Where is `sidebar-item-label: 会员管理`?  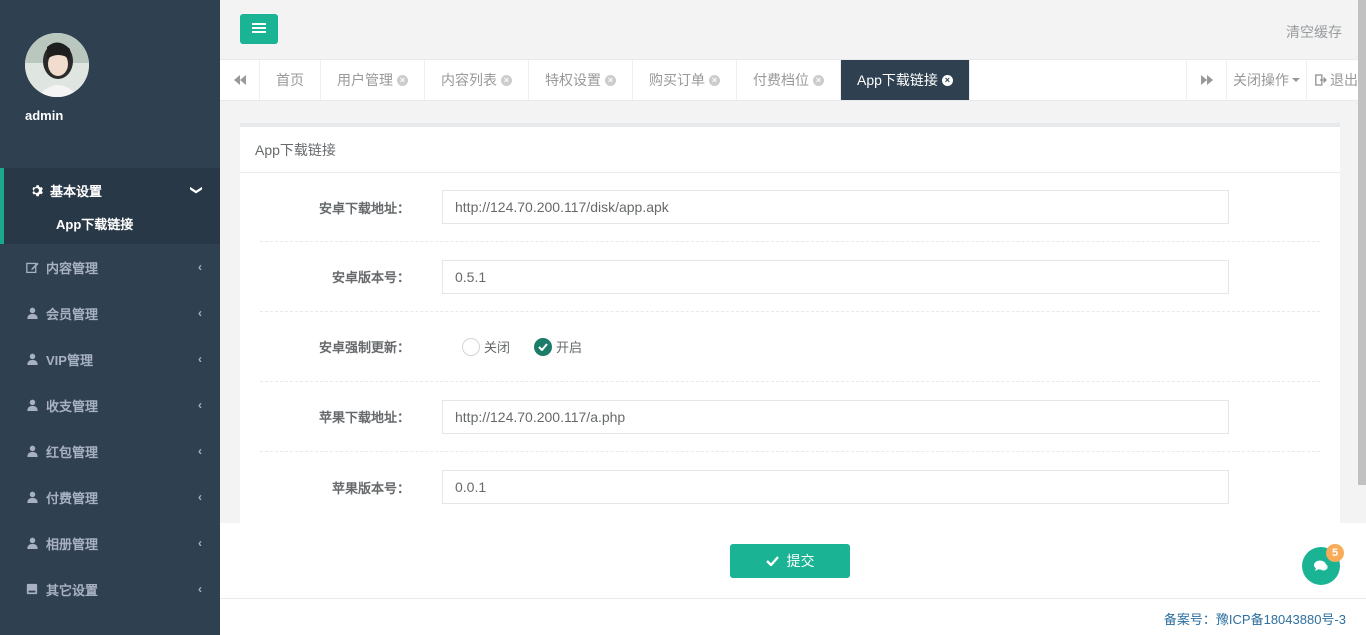
sidebar-item-label: 会员管理 is located at coordinates (72, 314).